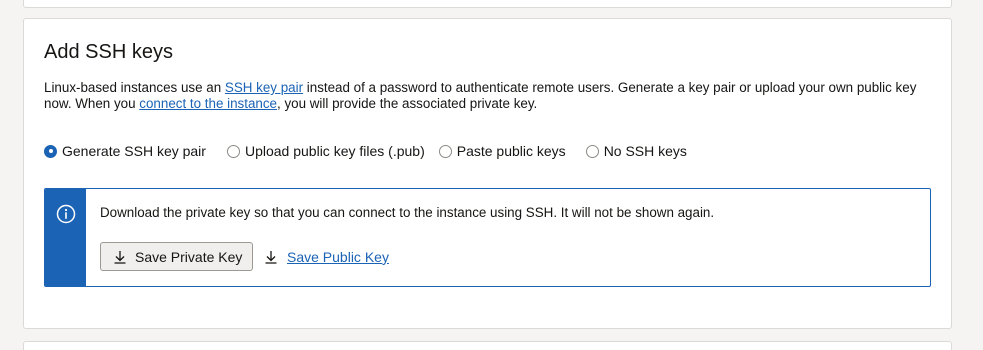 The image size is (983, 350). I want to click on connect-to-instance-link: connect to the instance, so click(208, 103).